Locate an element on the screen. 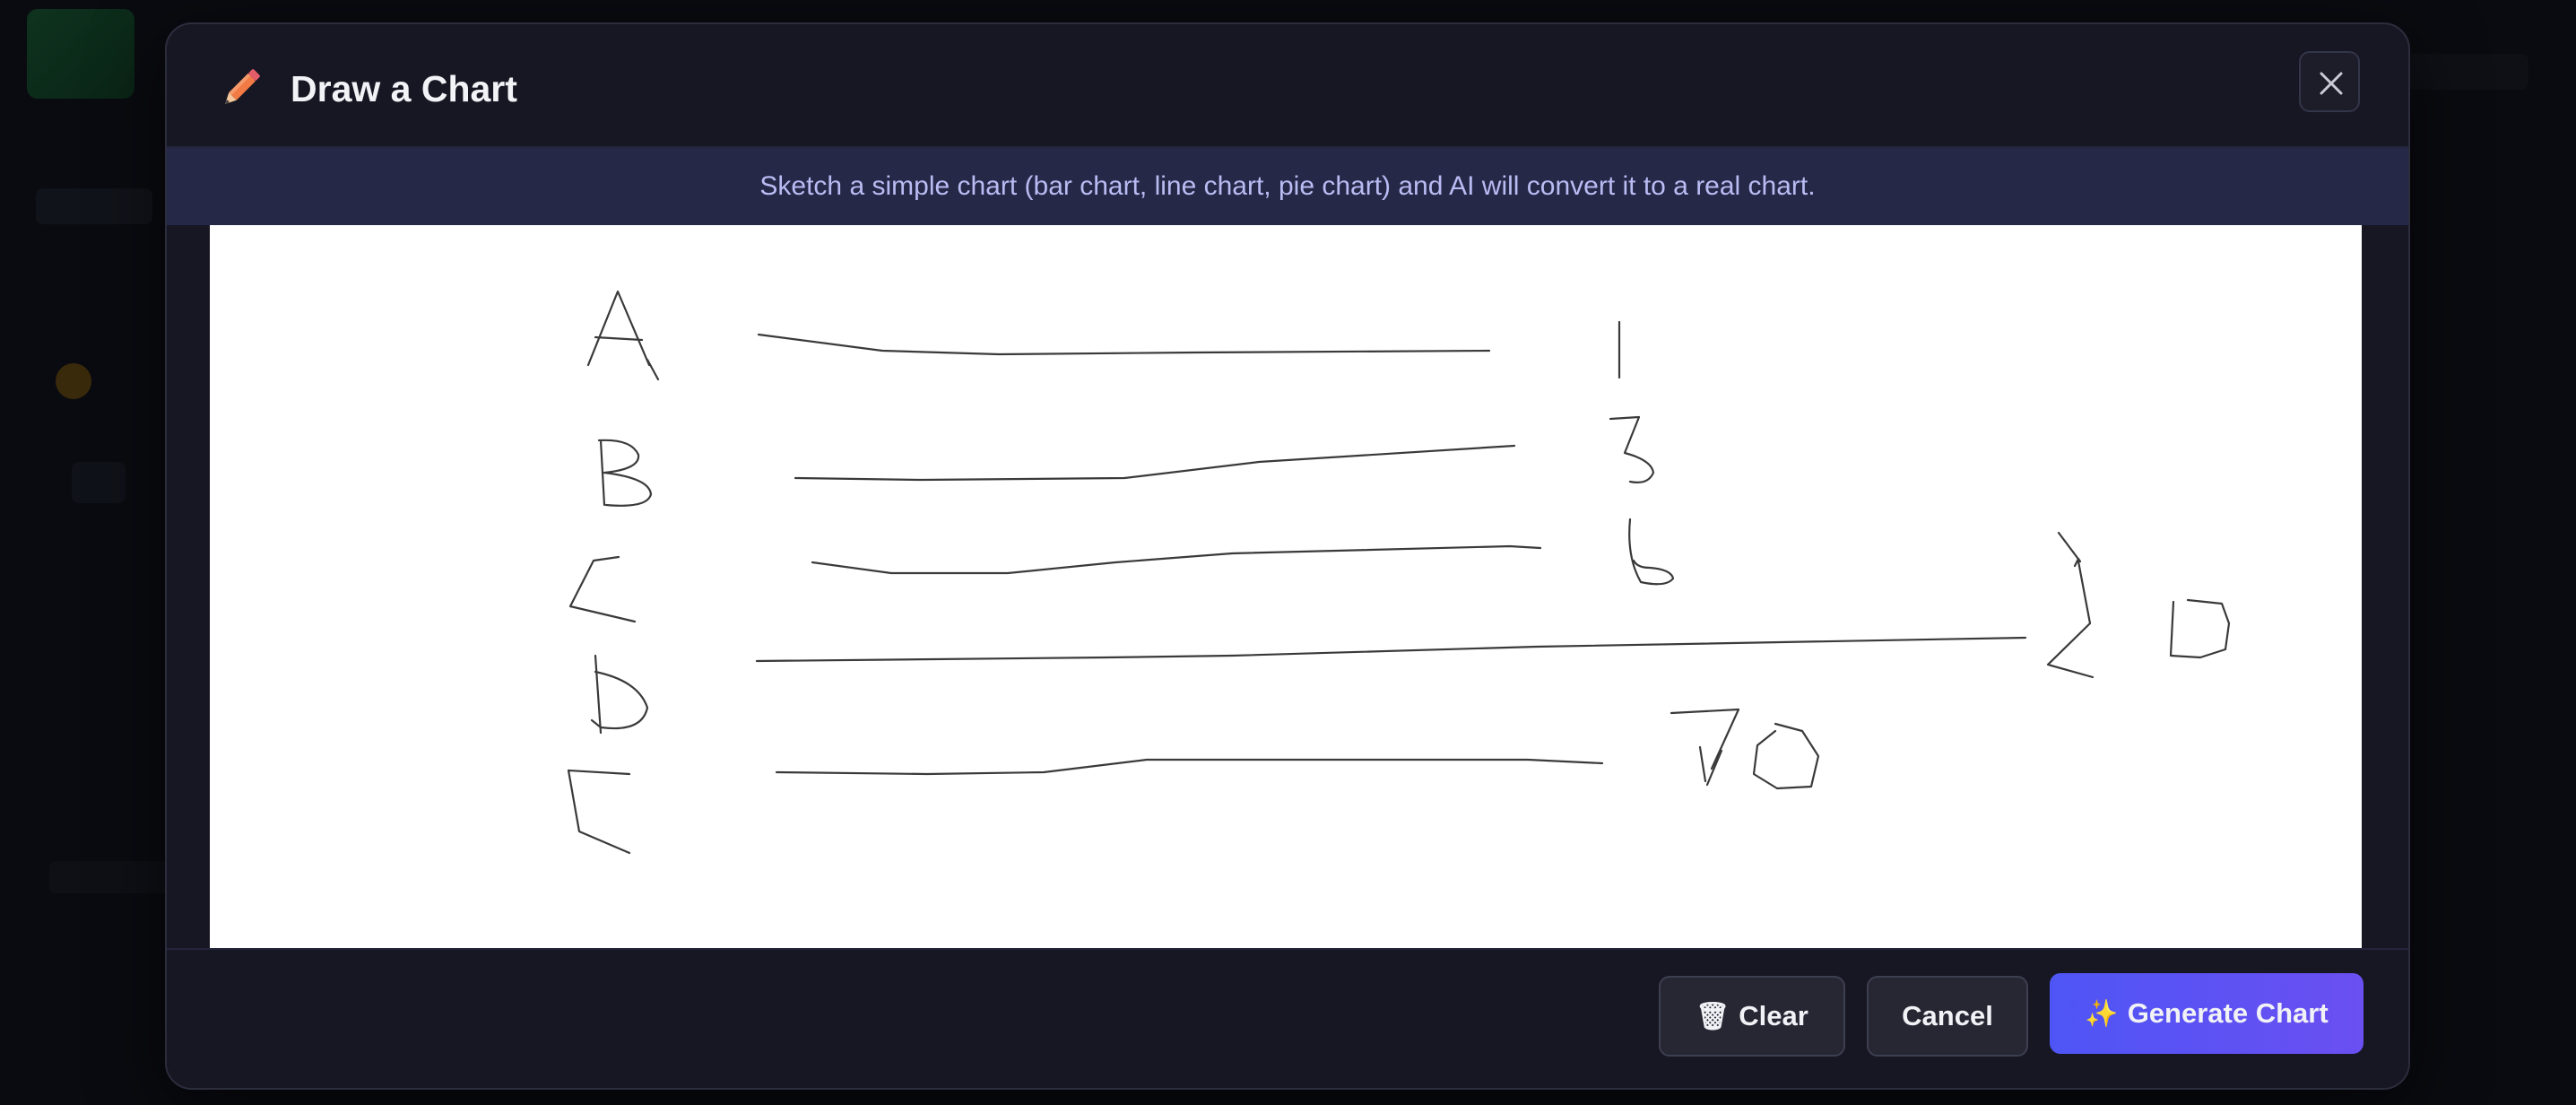  dialog-footer: 🗑 Clear Cancel ✨ Generate Chart is located at coordinates (1287, 1018).